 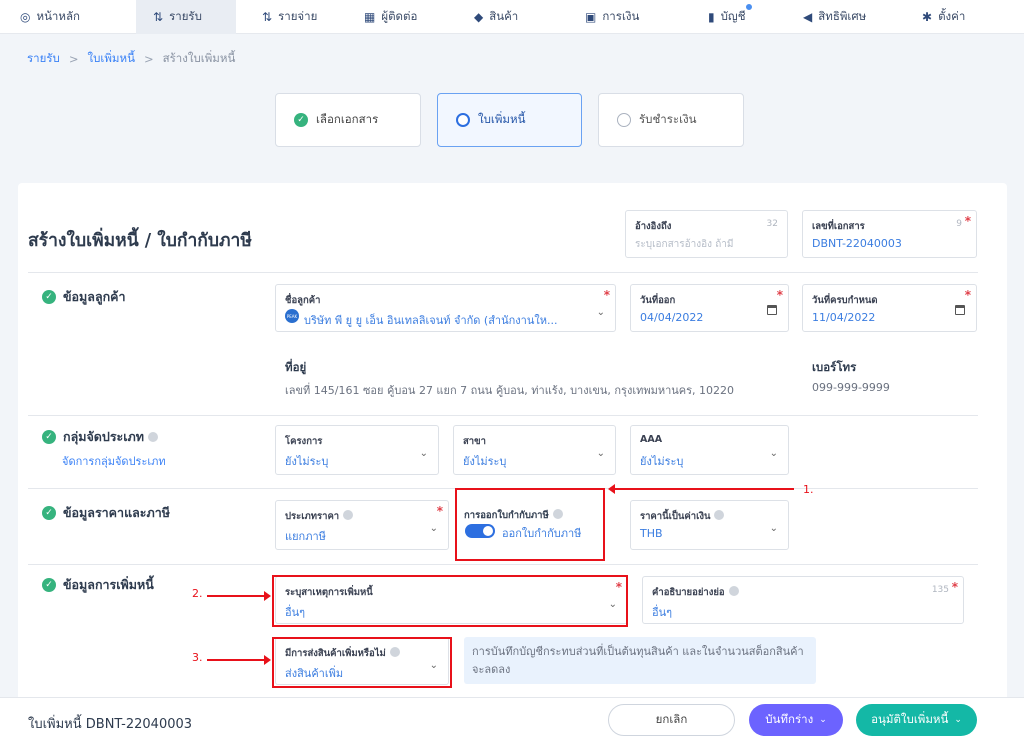 I want to click on currency-value: THB, so click(x=651, y=533).